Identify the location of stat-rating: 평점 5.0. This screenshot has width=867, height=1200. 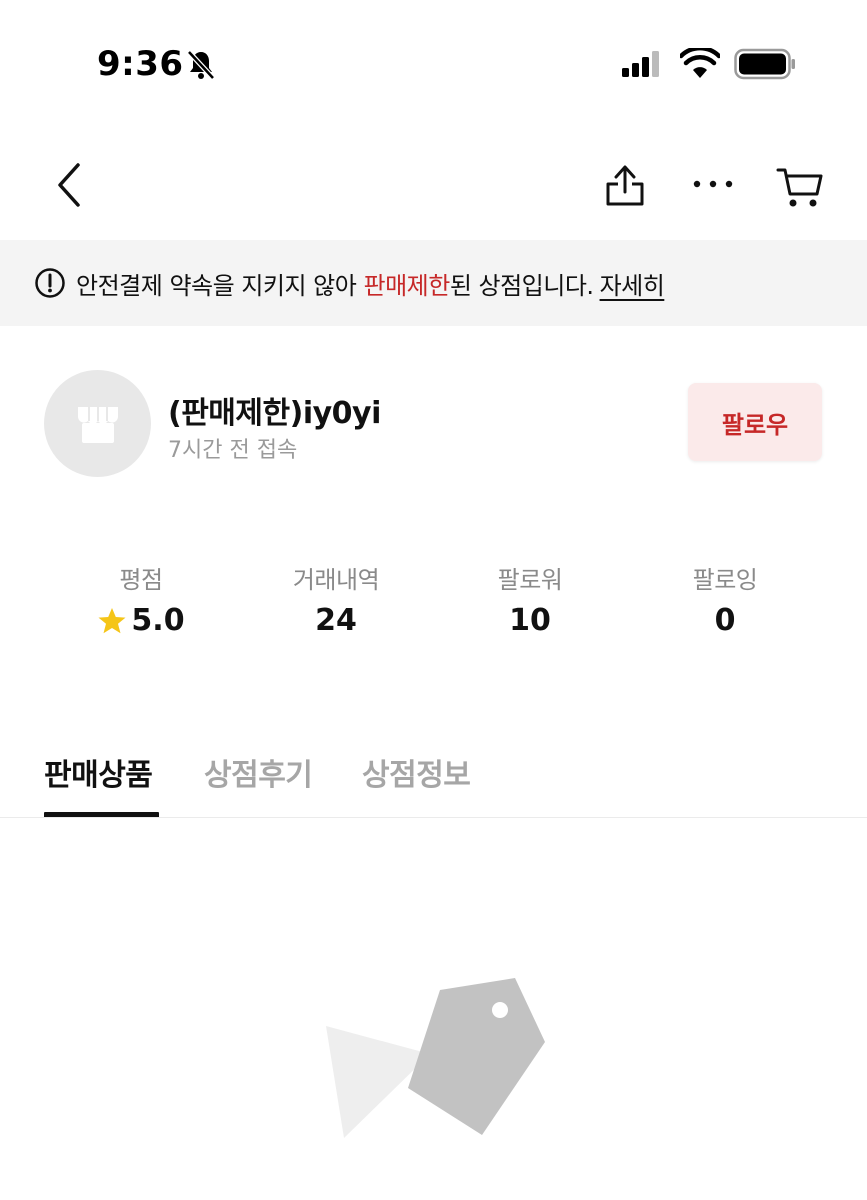
(141, 599).